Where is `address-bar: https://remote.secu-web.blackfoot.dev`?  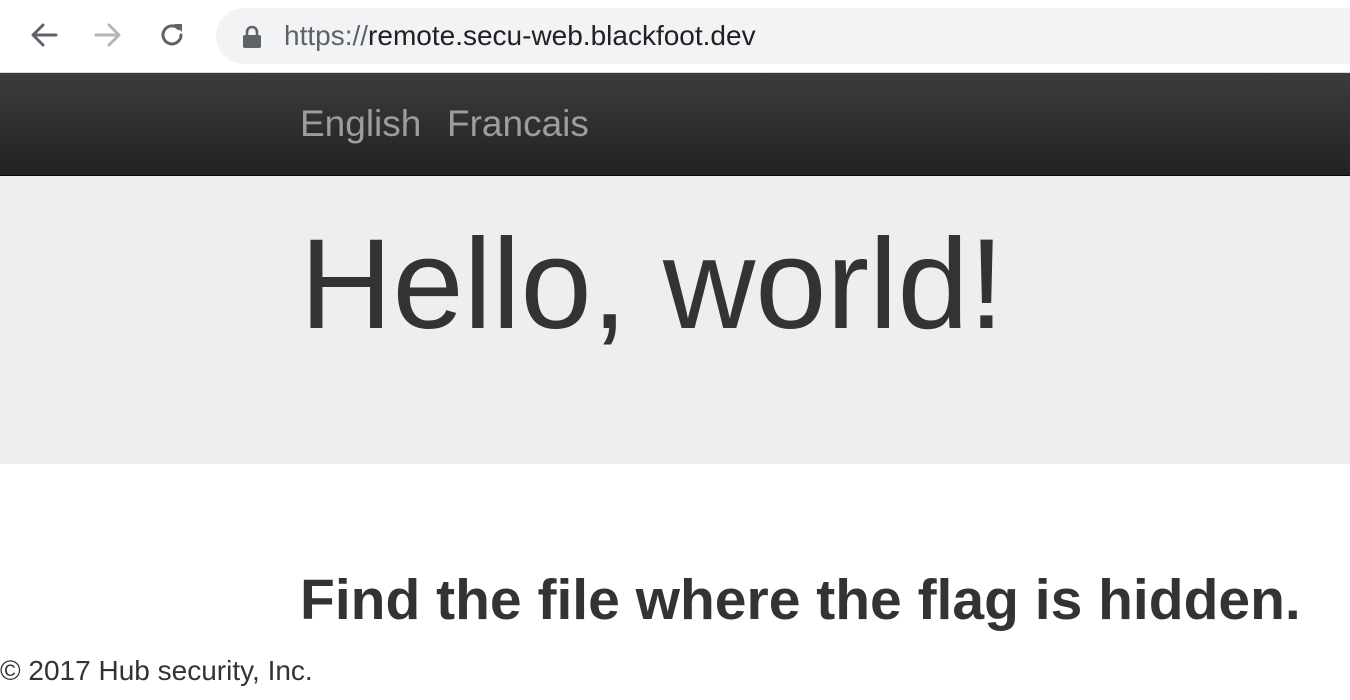 address-bar: https://remote.secu-web.blackfoot.dev is located at coordinates (783, 36).